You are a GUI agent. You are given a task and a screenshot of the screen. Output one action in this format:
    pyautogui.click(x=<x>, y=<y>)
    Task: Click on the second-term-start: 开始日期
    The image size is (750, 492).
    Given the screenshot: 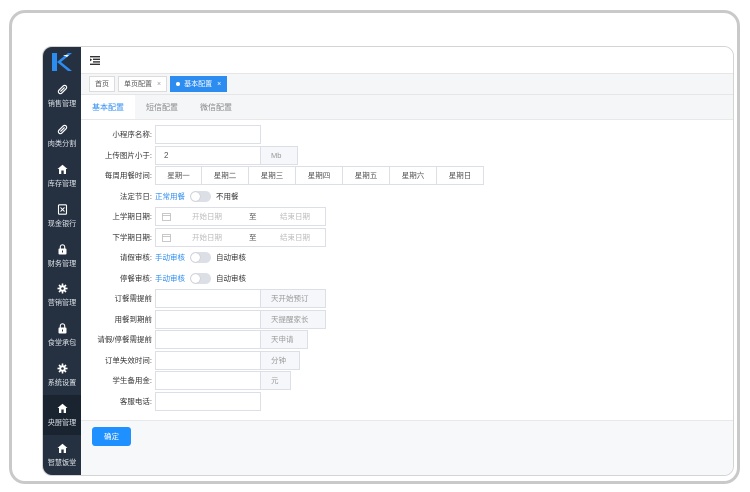 What is the action you would take?
    pyautogui.click(x=207, y=237)
    